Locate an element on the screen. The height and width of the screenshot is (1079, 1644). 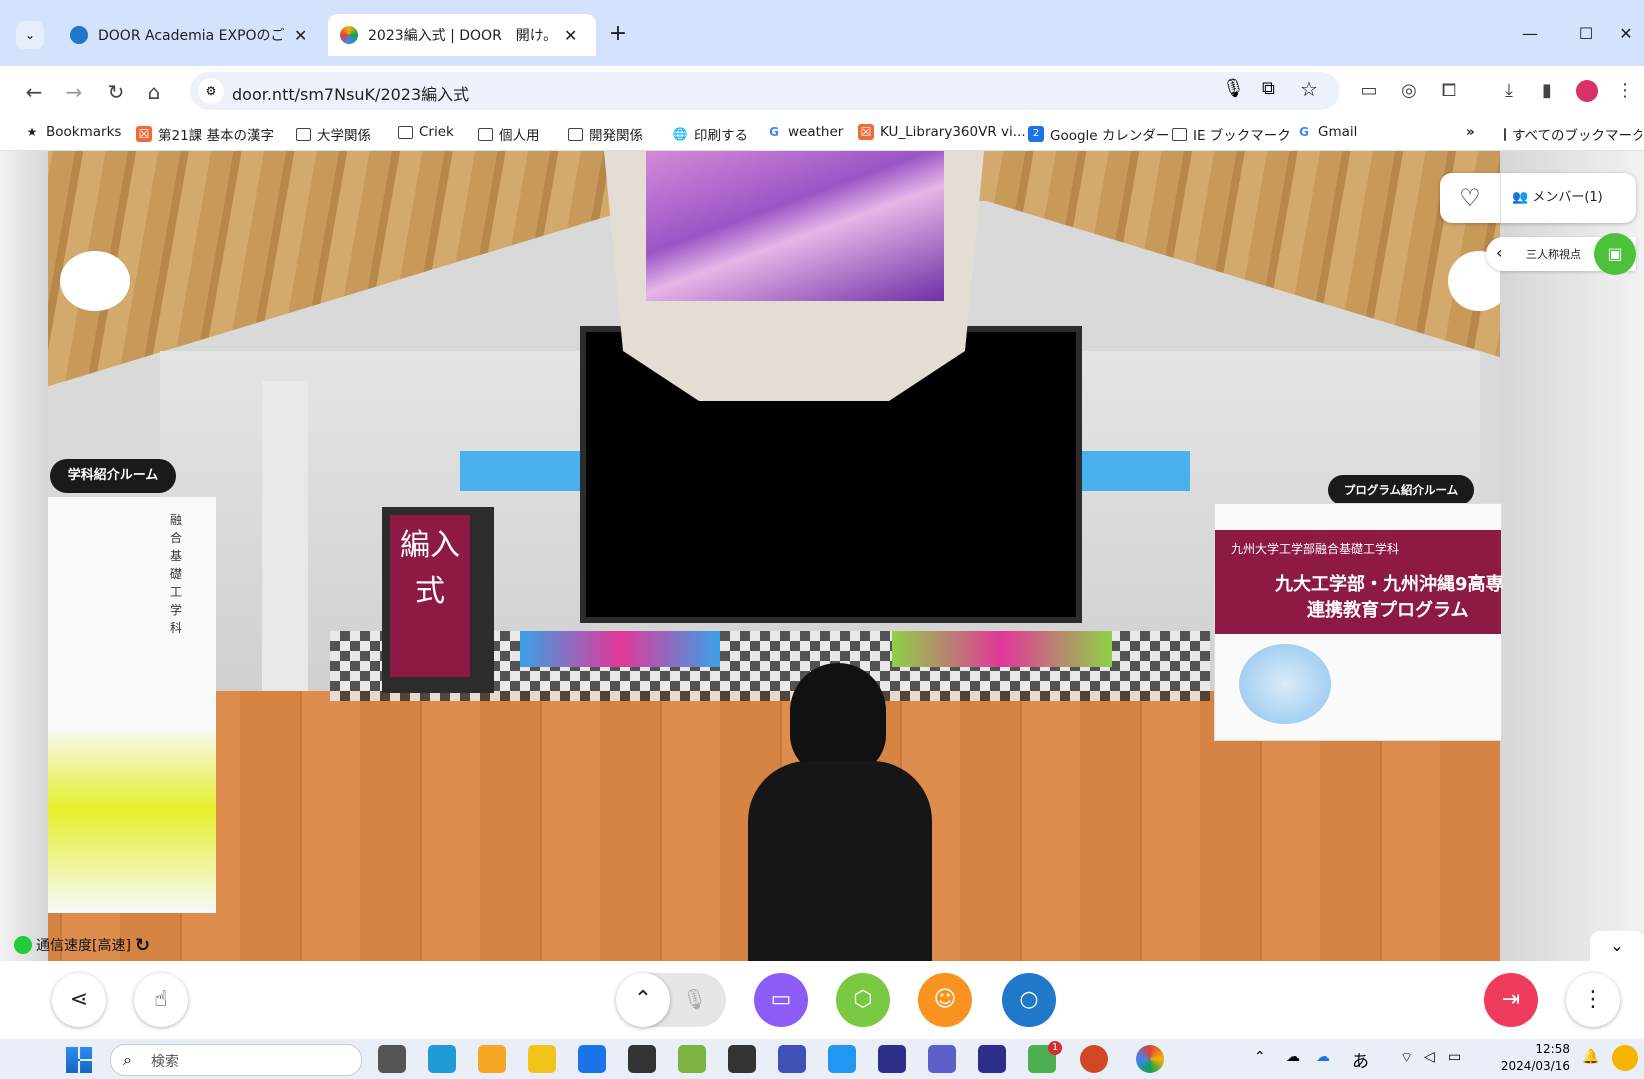
side-panel-icon: ▮ is located at coordinates (1547, 91).